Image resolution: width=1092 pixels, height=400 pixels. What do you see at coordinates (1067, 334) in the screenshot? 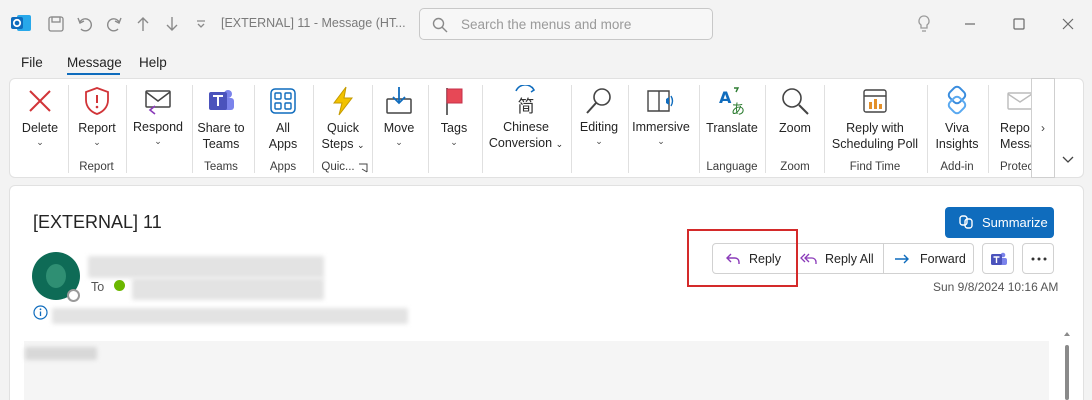
I see `scroll-up-icon` at bounding box center [1067, 334].